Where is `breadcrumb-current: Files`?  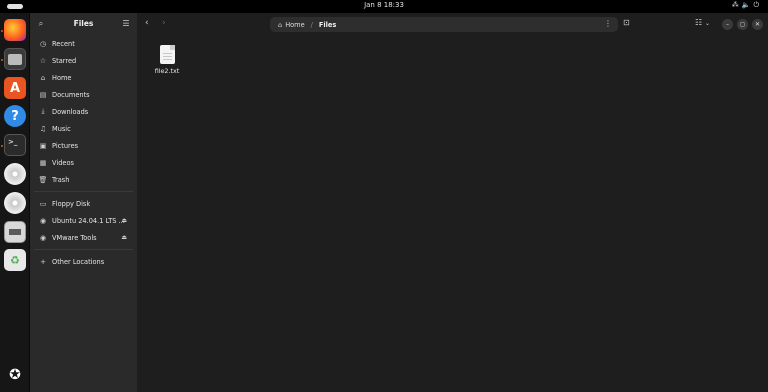 breadcrumb-current: Files is located at coordinates (327, 25).